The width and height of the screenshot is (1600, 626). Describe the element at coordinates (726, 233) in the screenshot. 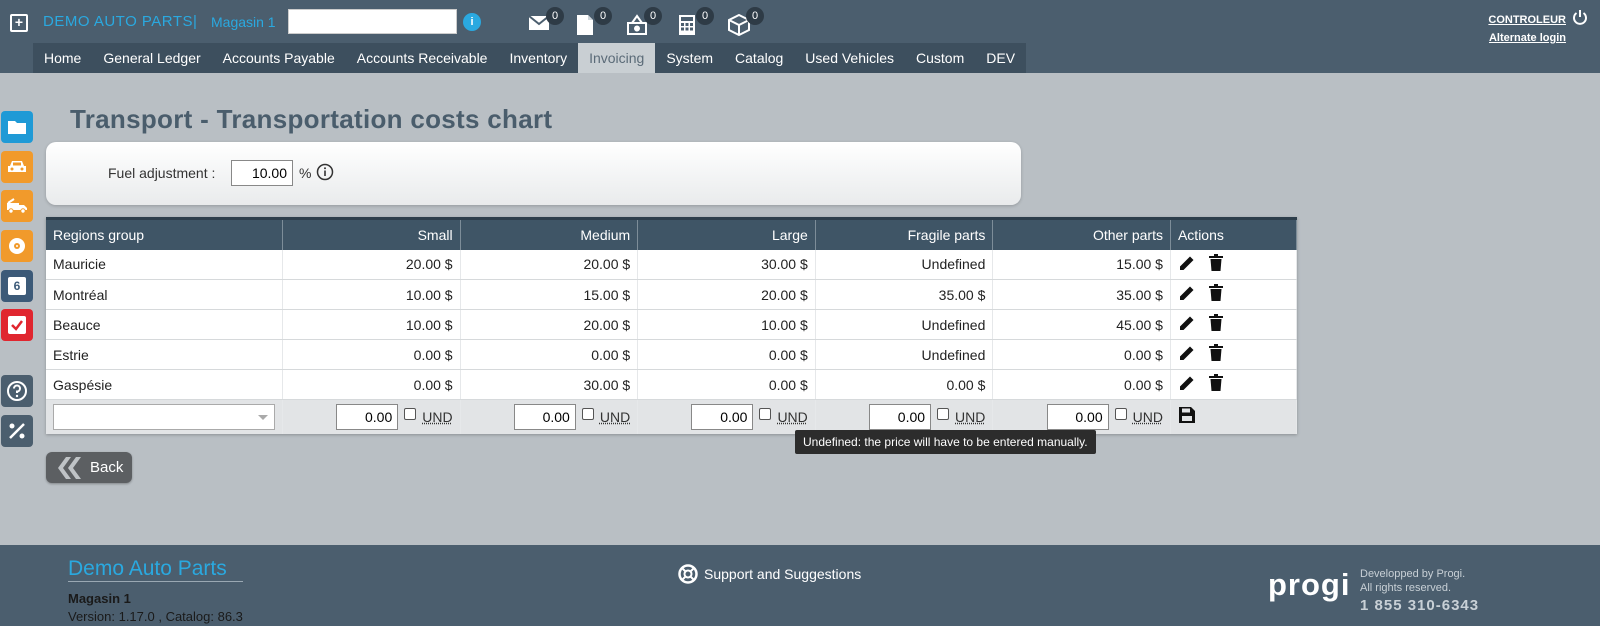

I see `column-header-large: Large` at that location.